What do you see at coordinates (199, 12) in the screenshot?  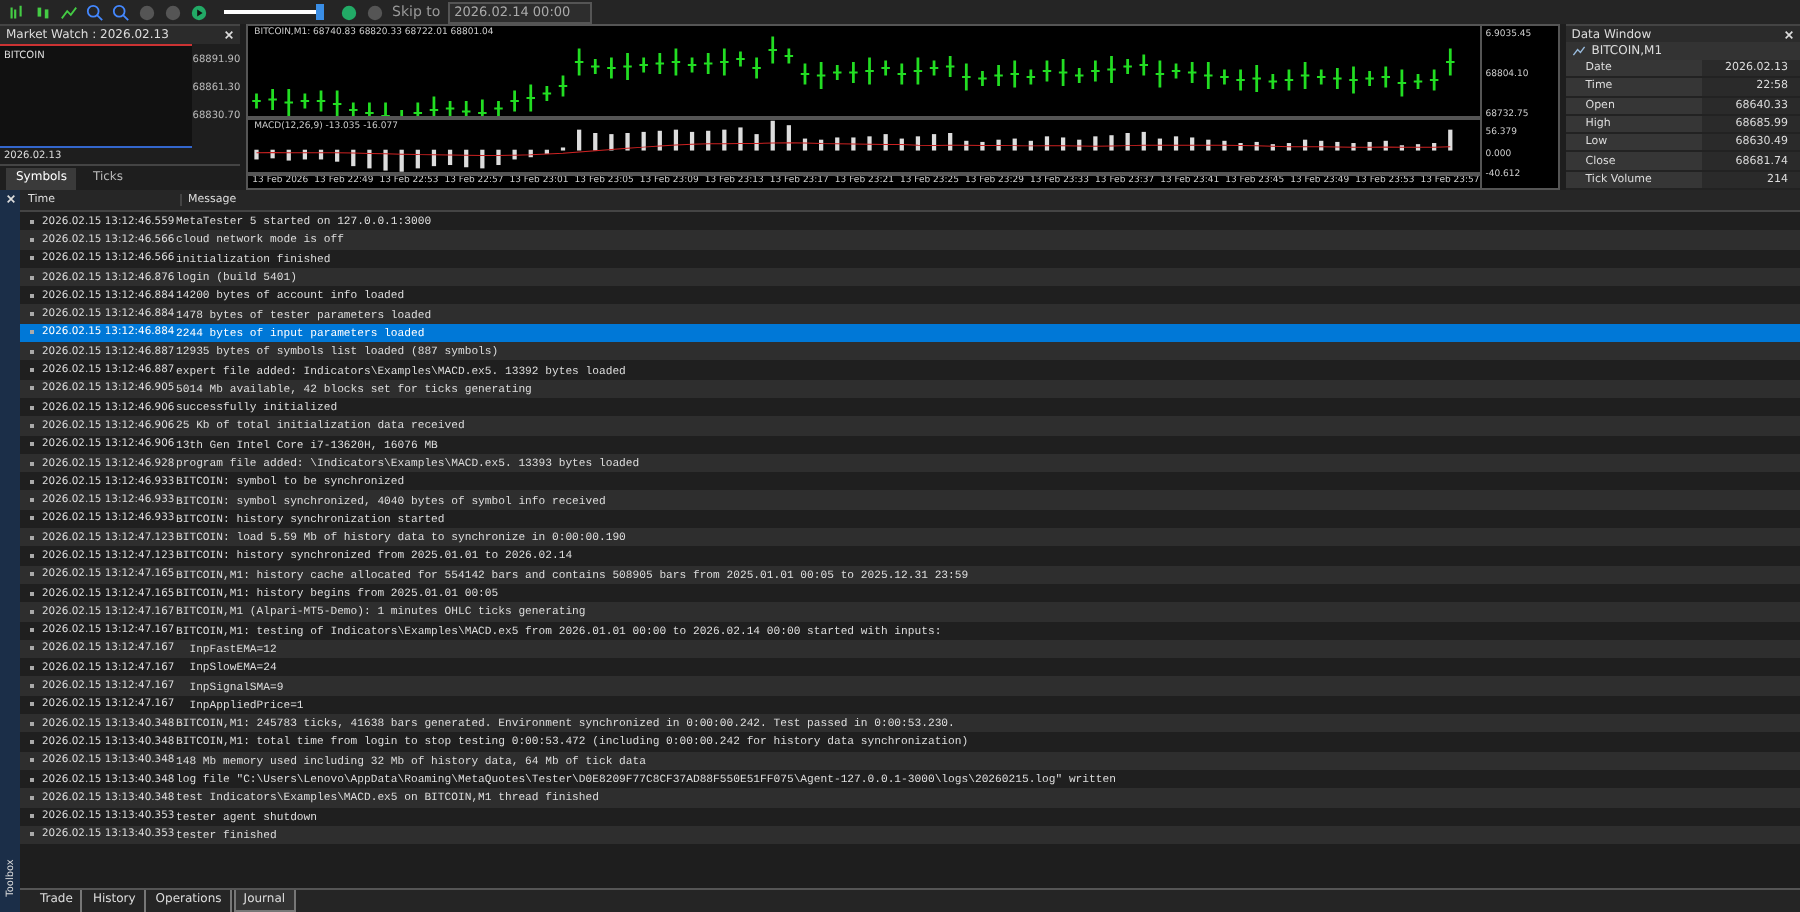 I see `play-icon` at bounding box center [199, 12].